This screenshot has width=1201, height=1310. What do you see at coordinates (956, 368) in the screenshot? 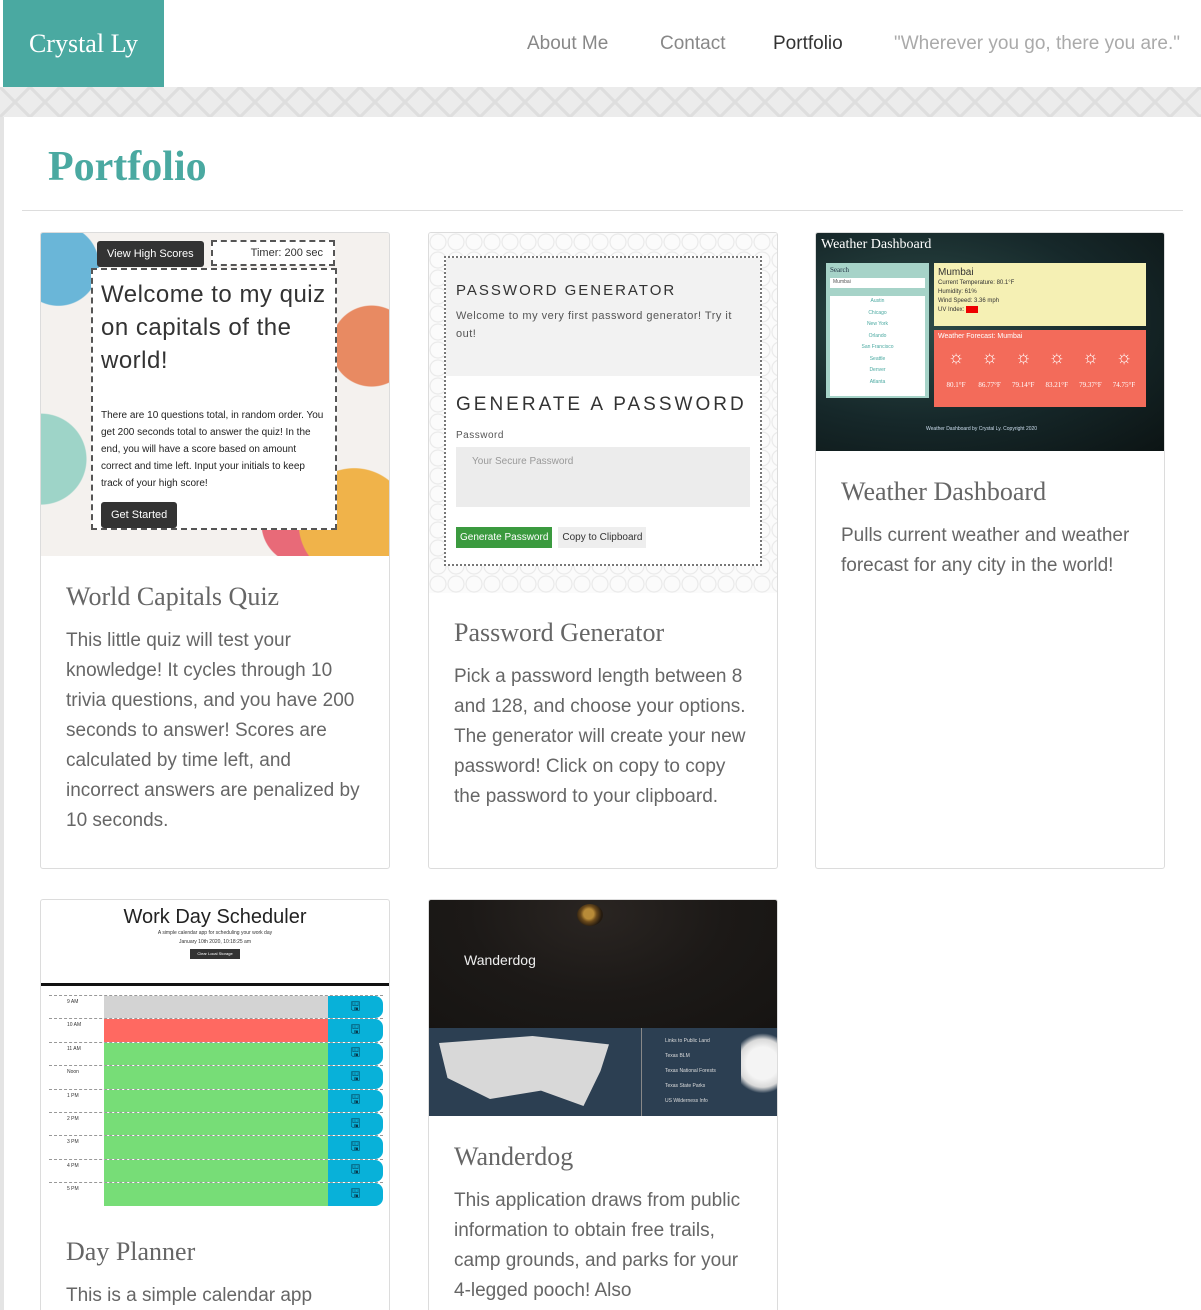
I see `forecast-day: ☼ 80.1°F` at bounding box center [956, 368].